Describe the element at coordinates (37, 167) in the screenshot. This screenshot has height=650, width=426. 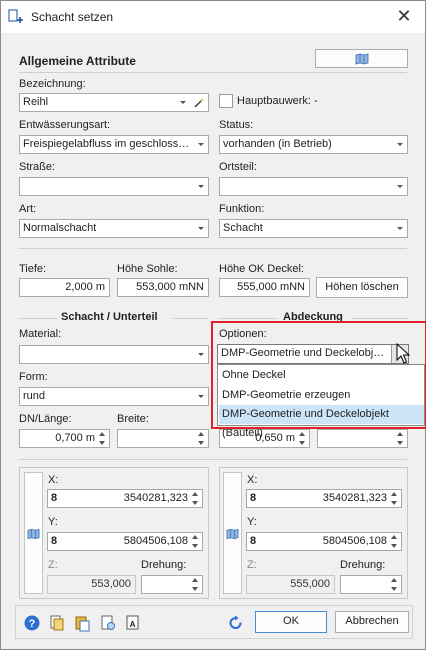
I see `strasse-label: Straße:` at that location.